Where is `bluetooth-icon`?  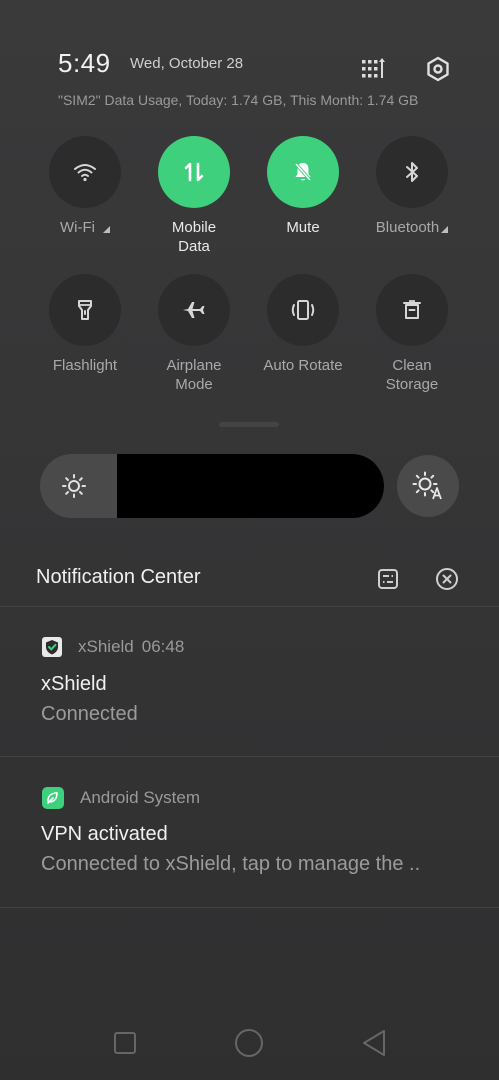 bluetooth-icon is located at coordinates (412, 172).